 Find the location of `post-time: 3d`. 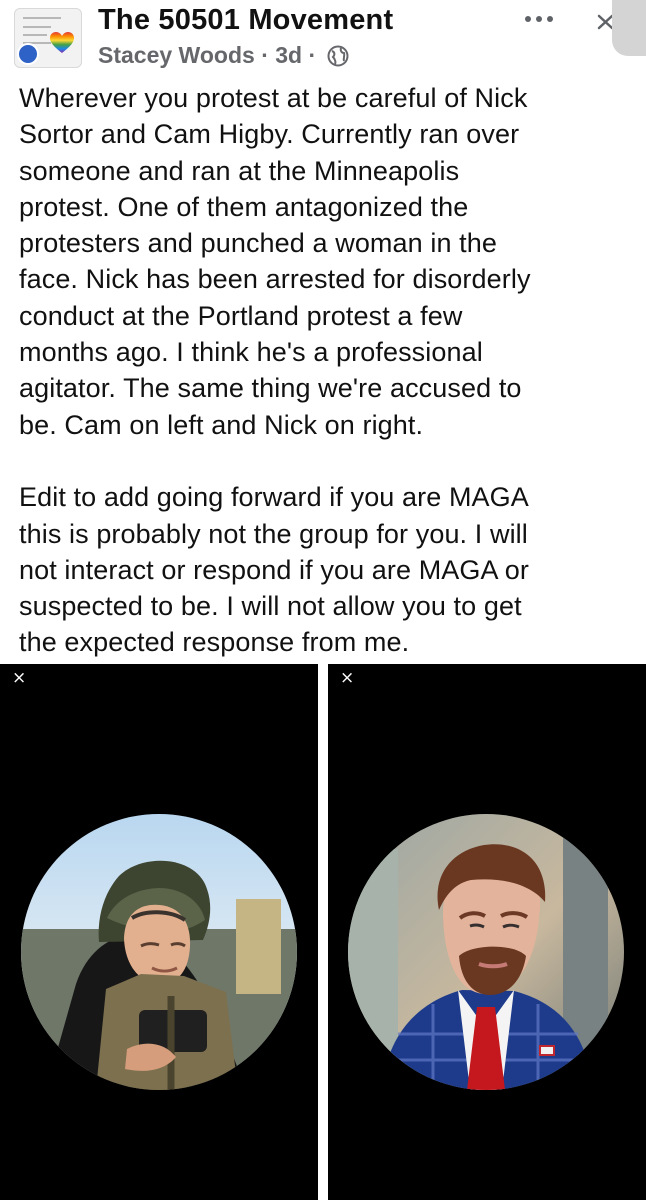

post-time: 3d is located at coordinates (288, 55).